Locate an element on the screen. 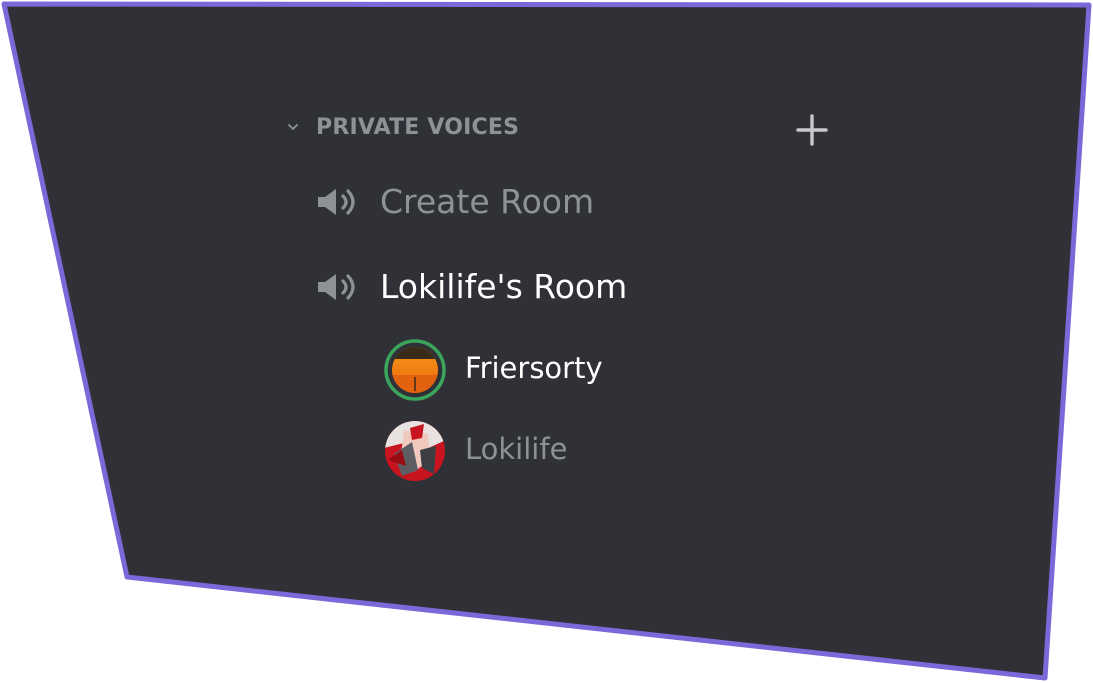  channel-create-room: Create Room is located at coordinates (566, 202).